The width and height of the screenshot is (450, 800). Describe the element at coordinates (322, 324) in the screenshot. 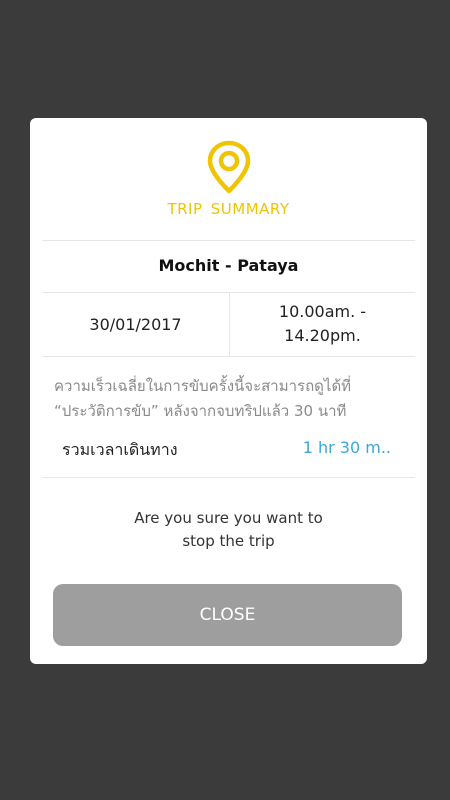

I see `trip-time: 10.00am. - 14.20pm.` at that location.